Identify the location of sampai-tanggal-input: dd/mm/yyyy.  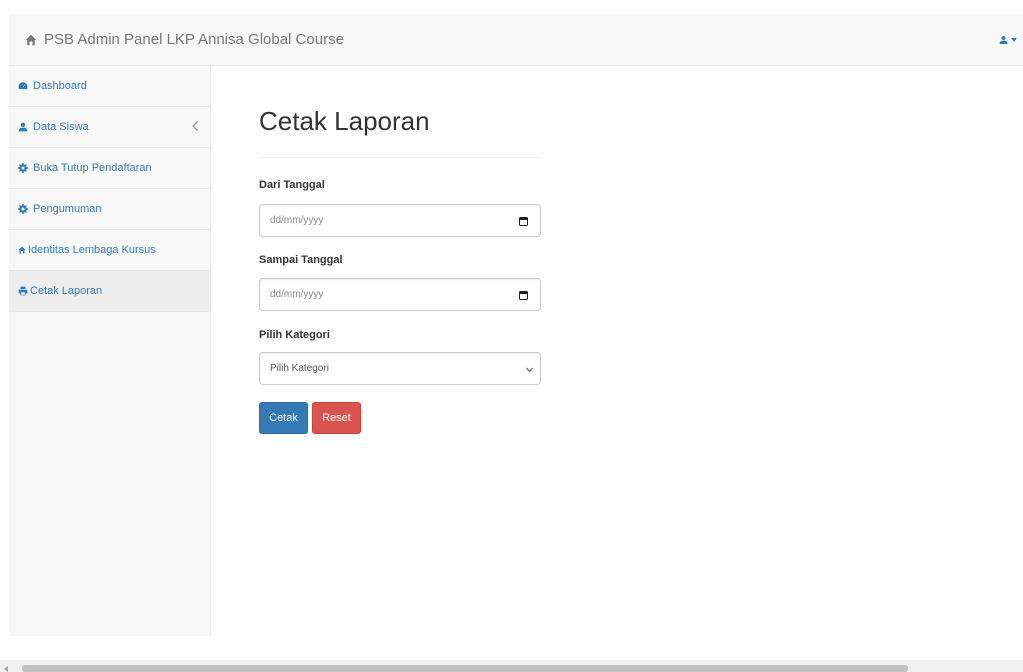
(400, 294).